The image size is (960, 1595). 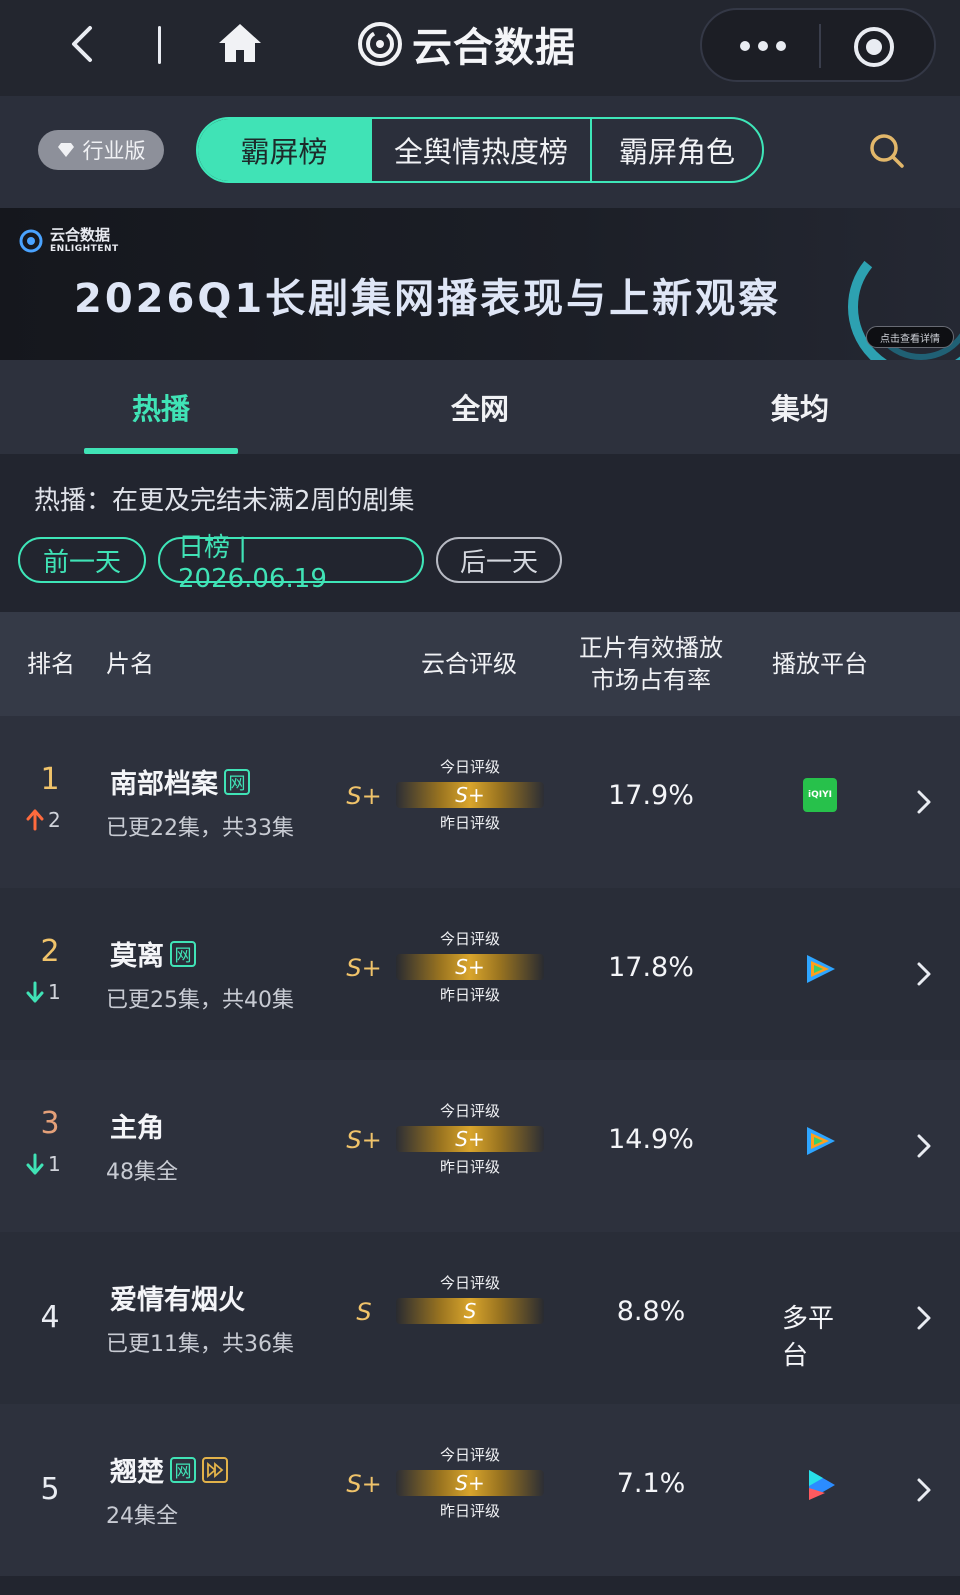 I want to click on drama-title: 翘楚, so click(x=137, y=1469).